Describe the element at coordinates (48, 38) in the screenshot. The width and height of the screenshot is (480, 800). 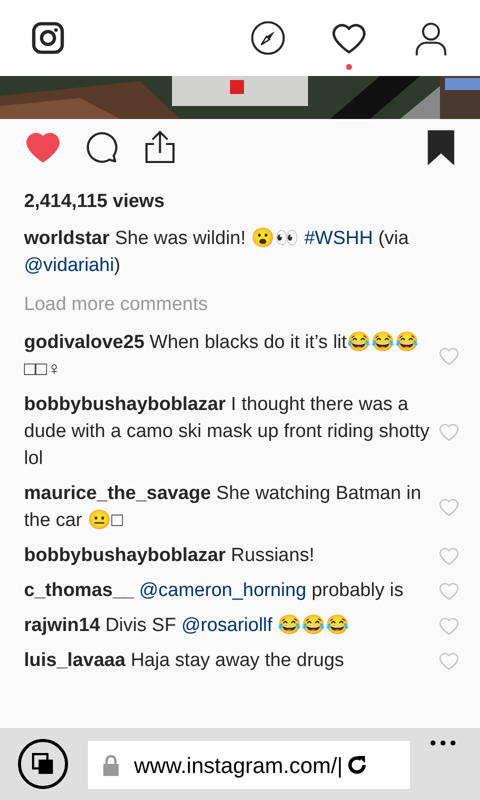
I see `camera-icon` at that location.